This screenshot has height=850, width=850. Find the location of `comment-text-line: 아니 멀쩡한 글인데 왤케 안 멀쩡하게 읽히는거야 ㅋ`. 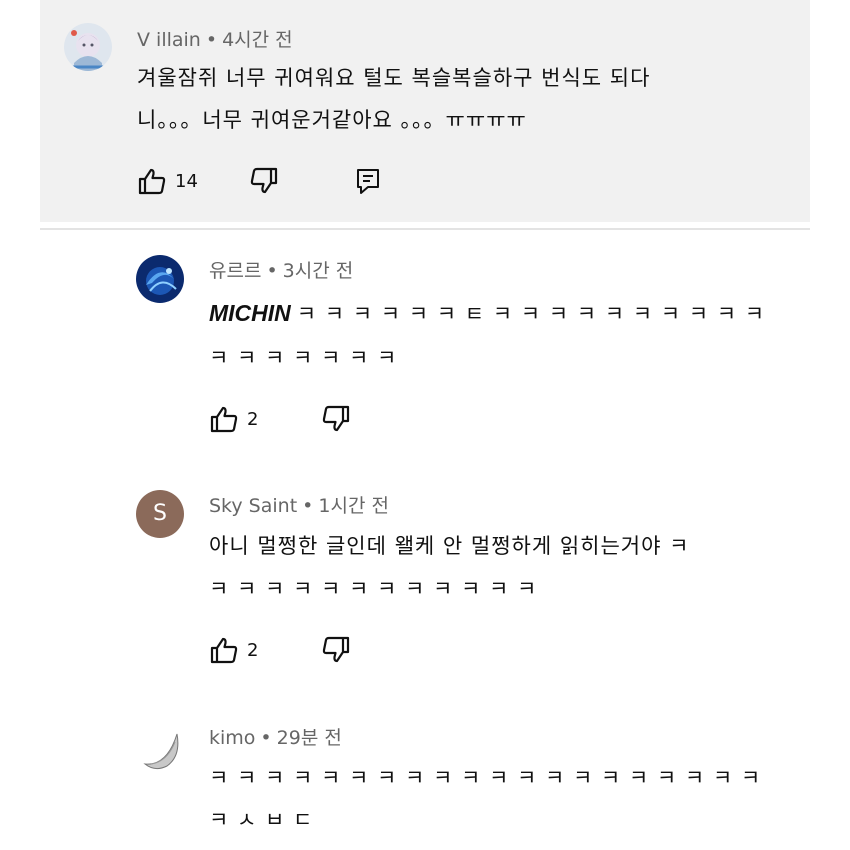

comment-text-line: 아니 멀쩡한 글인데 왤케 안 멀쩡하게 읽히는거야 ㅋ is located at coordinates (449, 546).